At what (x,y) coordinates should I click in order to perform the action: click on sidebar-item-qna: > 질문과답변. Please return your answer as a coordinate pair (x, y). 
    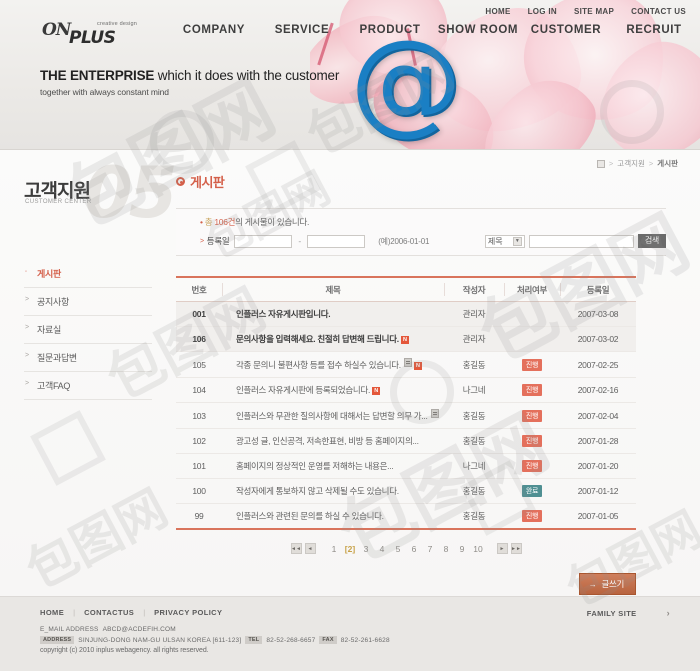
    Looking at the image, I should click on (88, 358).